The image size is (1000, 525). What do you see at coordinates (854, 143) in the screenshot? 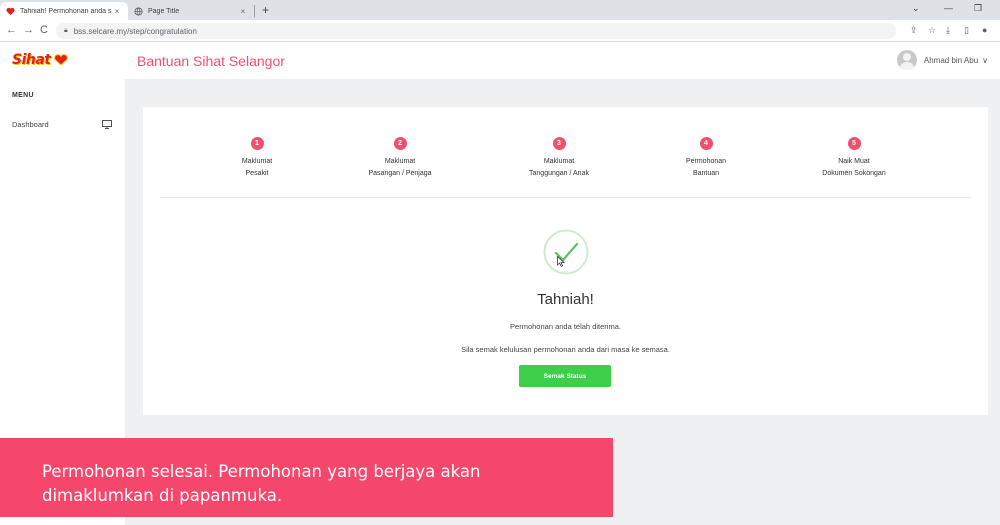
I see `step-number: 5` at bounding box center [854, 143].